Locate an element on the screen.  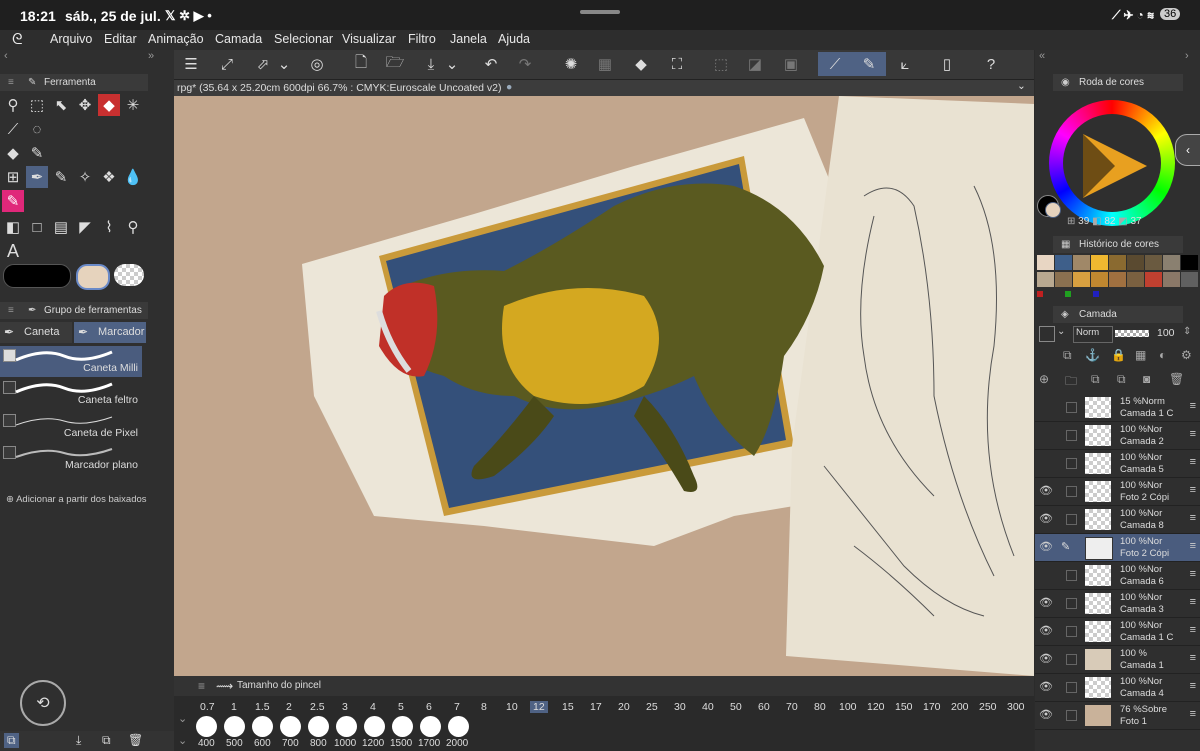
spiral-icon: ◎ is located at coordinates (317, 64).